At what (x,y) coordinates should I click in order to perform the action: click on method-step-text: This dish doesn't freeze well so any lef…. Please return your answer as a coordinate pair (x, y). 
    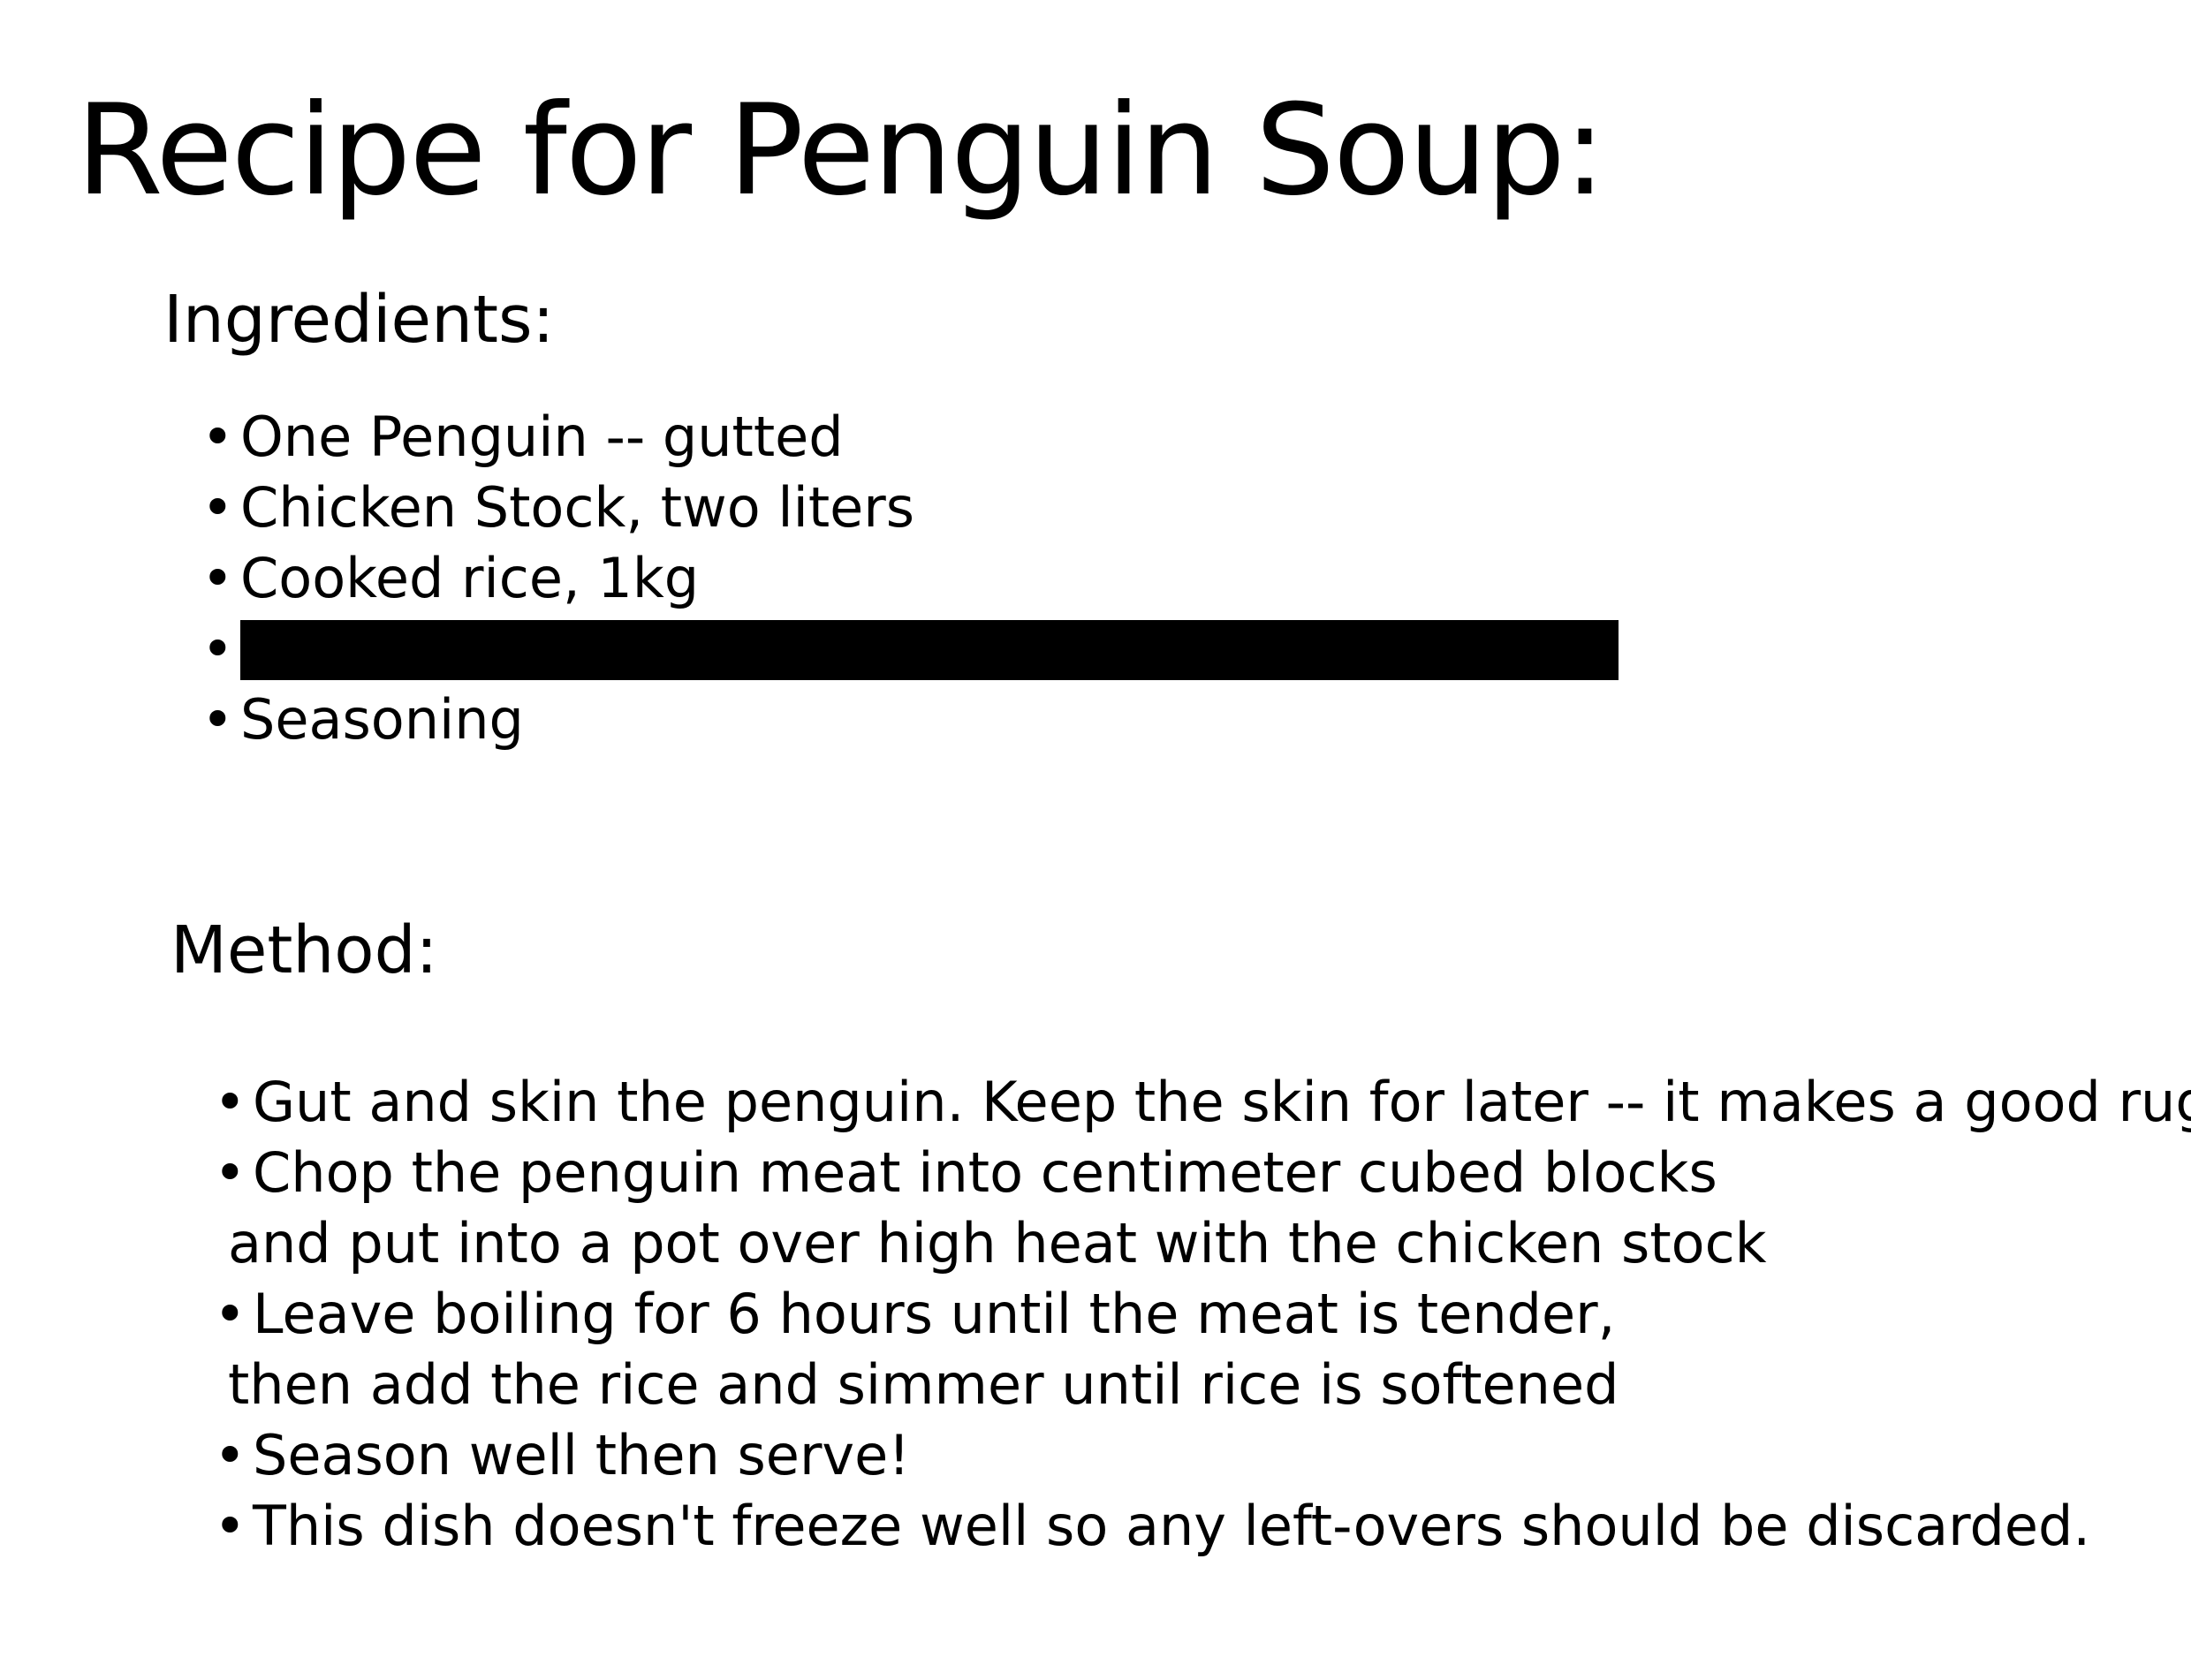
    Looking at the image, I should click on (1172, 1526).